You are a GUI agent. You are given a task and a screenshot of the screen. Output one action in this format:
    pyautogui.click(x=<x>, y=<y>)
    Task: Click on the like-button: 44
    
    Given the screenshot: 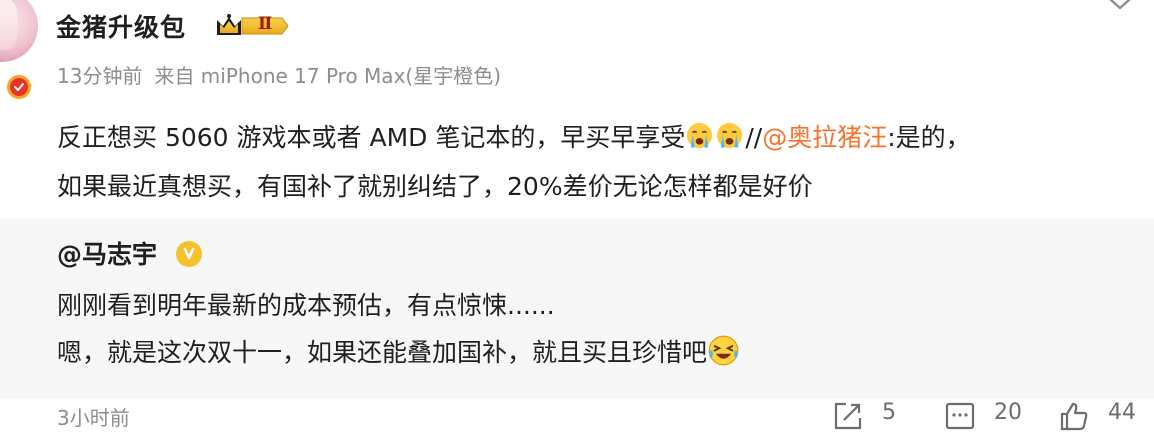 What is the action you would take?
    pyautogui.click(x=1097, y=415)
    